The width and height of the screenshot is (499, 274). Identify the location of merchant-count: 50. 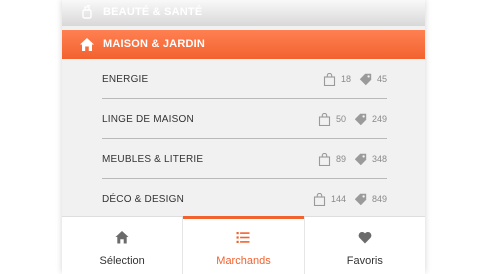
(340, 119).